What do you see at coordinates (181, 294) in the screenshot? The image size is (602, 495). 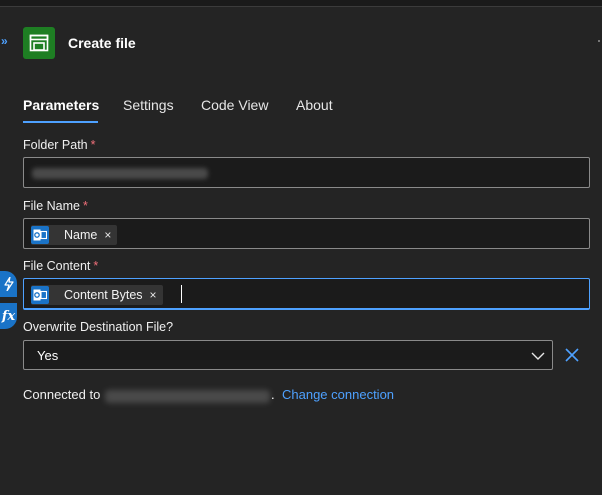 I see `text-caret` at bounding box center [181, 294].